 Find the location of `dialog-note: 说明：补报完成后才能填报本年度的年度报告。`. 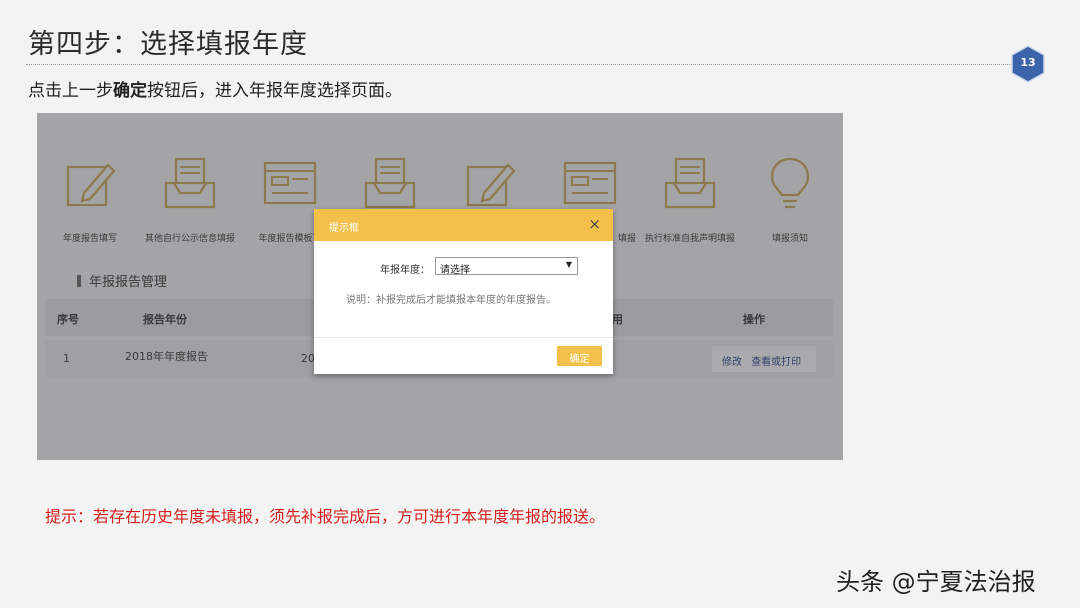

dialog-note: 说明：补报完成后才能填报本年度的年度报告。 is located at coordinates (451, 300).